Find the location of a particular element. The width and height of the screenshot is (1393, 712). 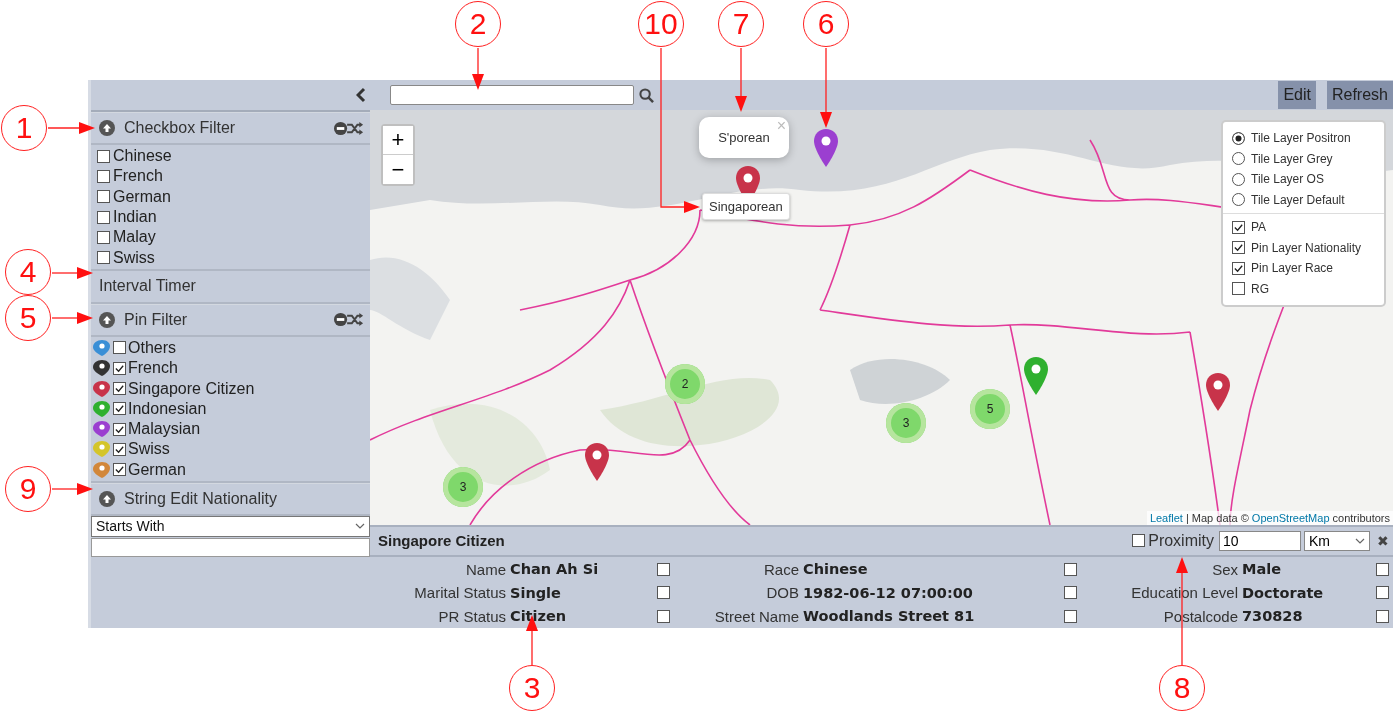

layer-label: Tile Layer Grey is located at coordinates (1292, 158).